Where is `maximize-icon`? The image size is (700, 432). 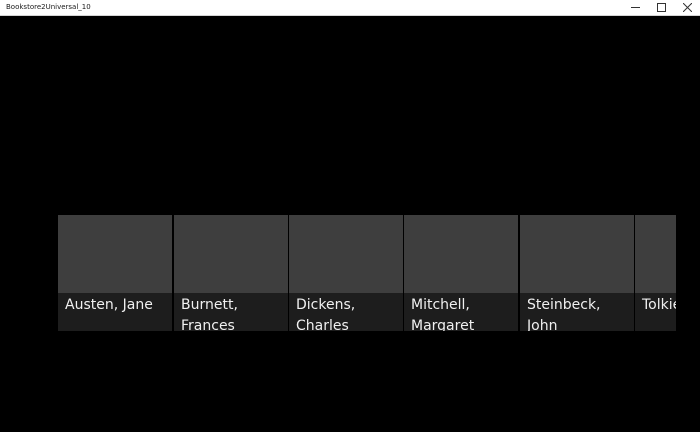
maximize-icon is located at coordinates (661, 7).